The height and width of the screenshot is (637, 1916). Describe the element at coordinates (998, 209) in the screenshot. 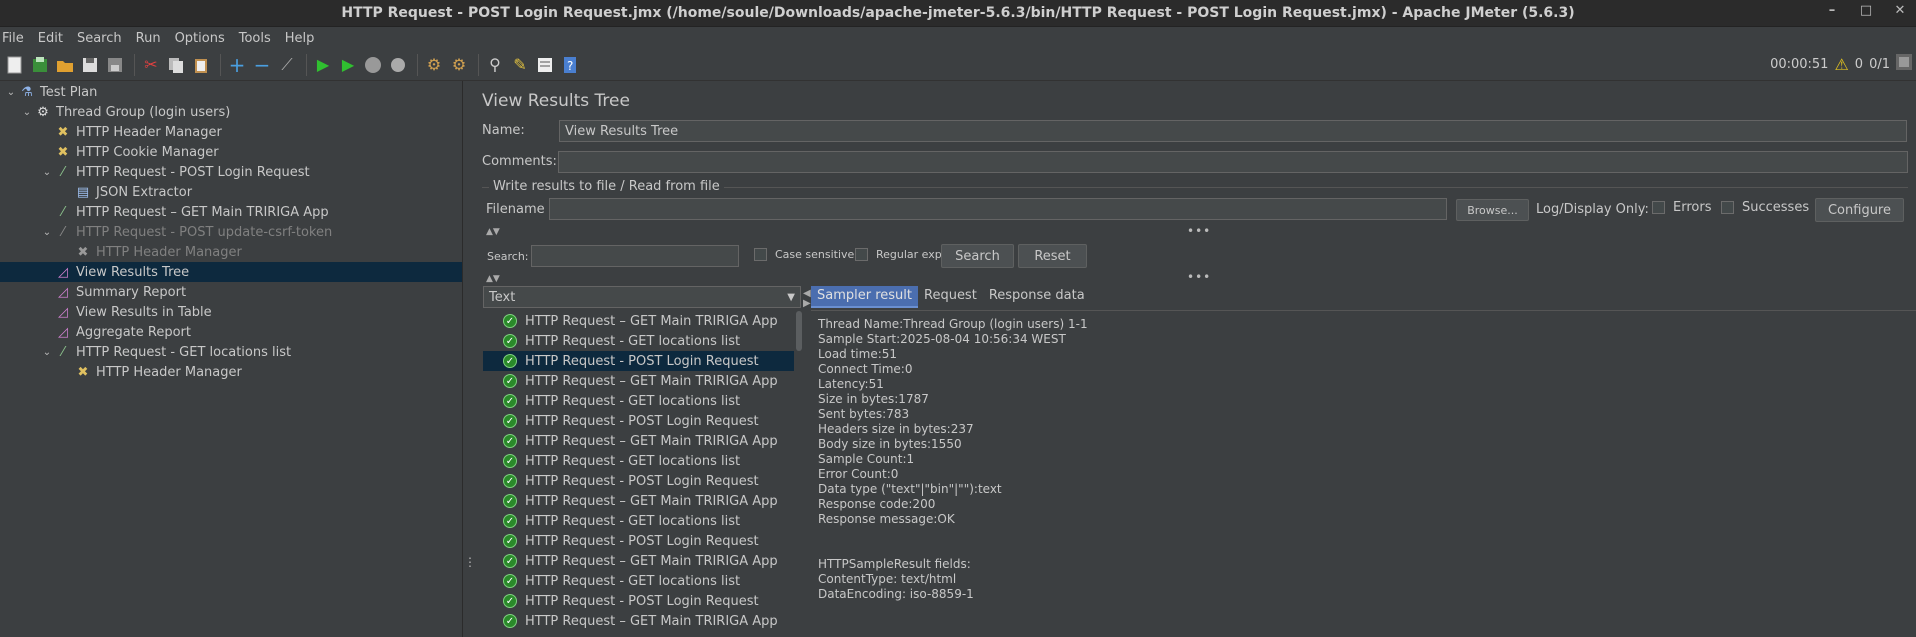

I see `filename-input` at that location.